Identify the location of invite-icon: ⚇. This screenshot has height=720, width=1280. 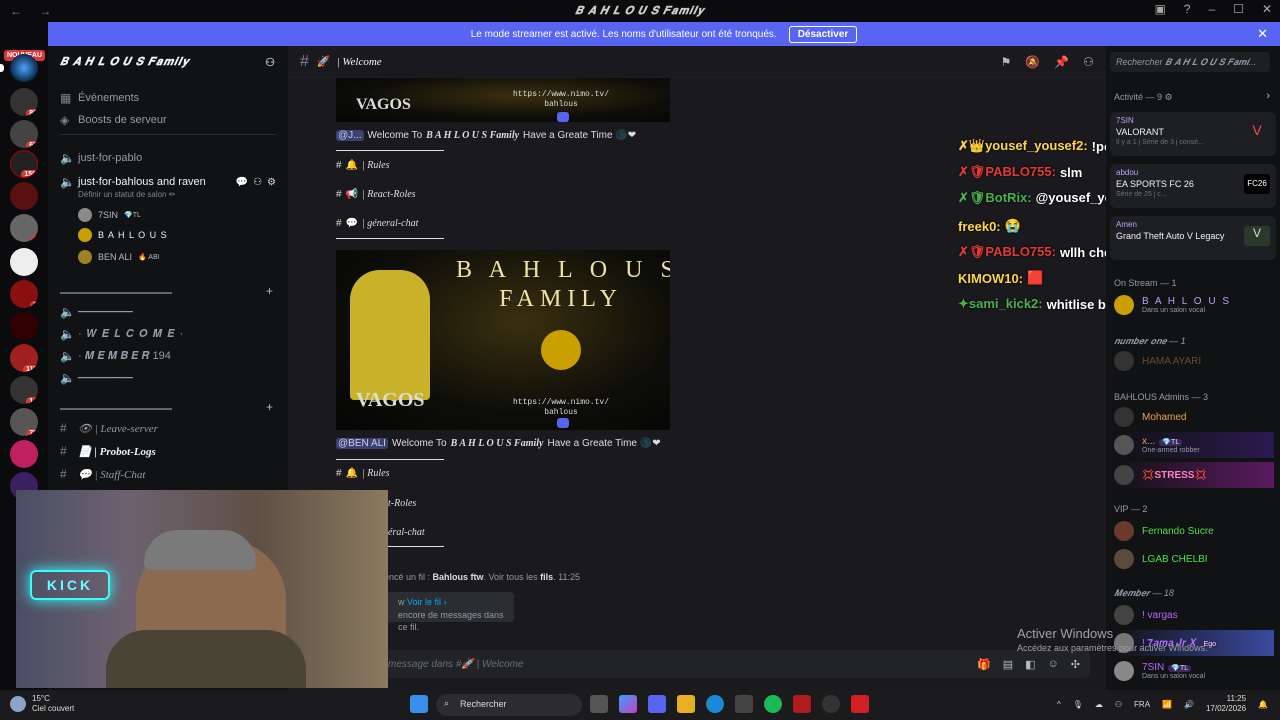
(270, 62).